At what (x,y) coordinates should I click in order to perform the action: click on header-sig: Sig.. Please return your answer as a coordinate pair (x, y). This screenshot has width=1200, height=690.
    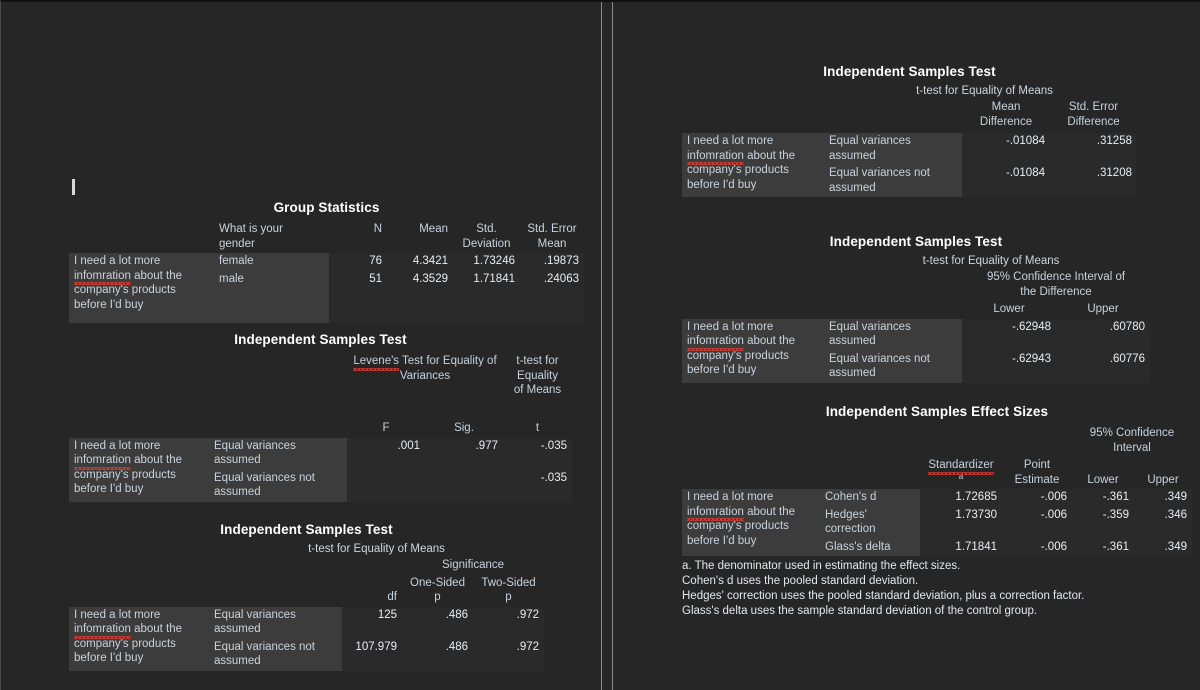
    Looking at the image, I should click on (464, 428).